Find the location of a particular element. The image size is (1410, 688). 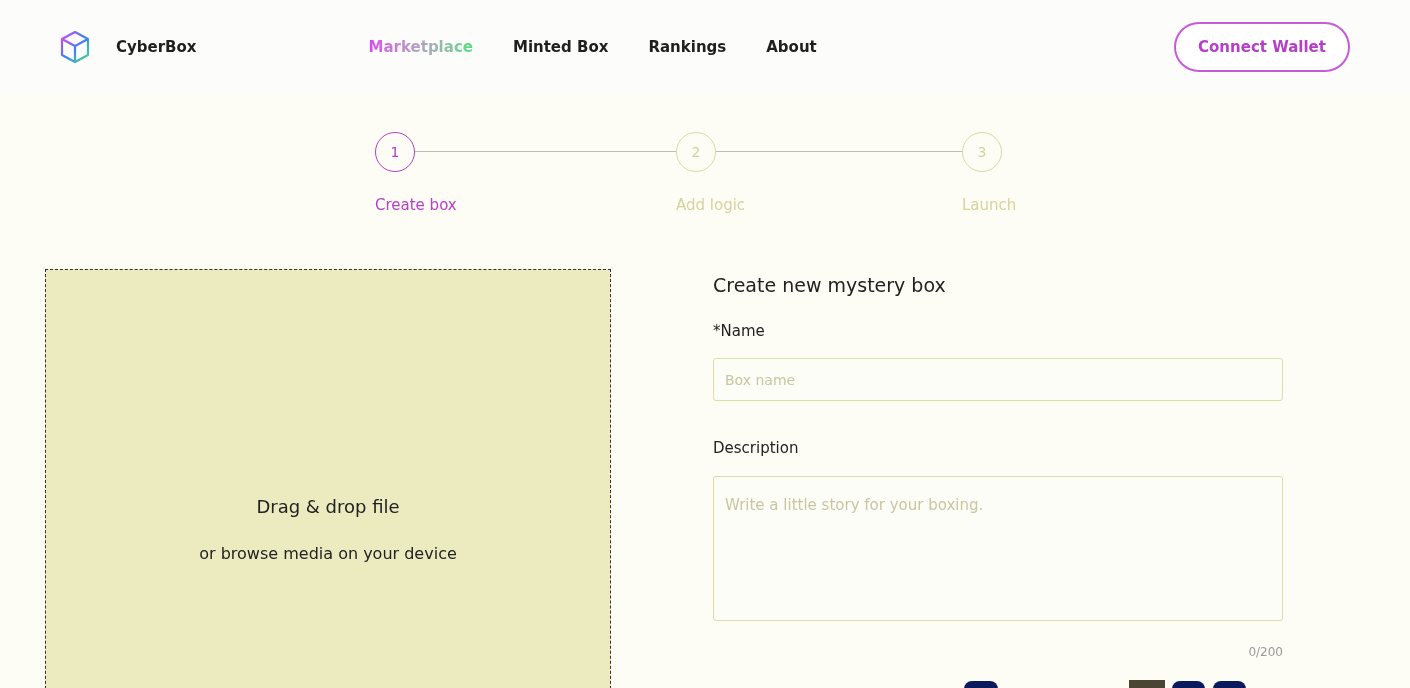

nav-link: About is located at coordinates (791, 47).